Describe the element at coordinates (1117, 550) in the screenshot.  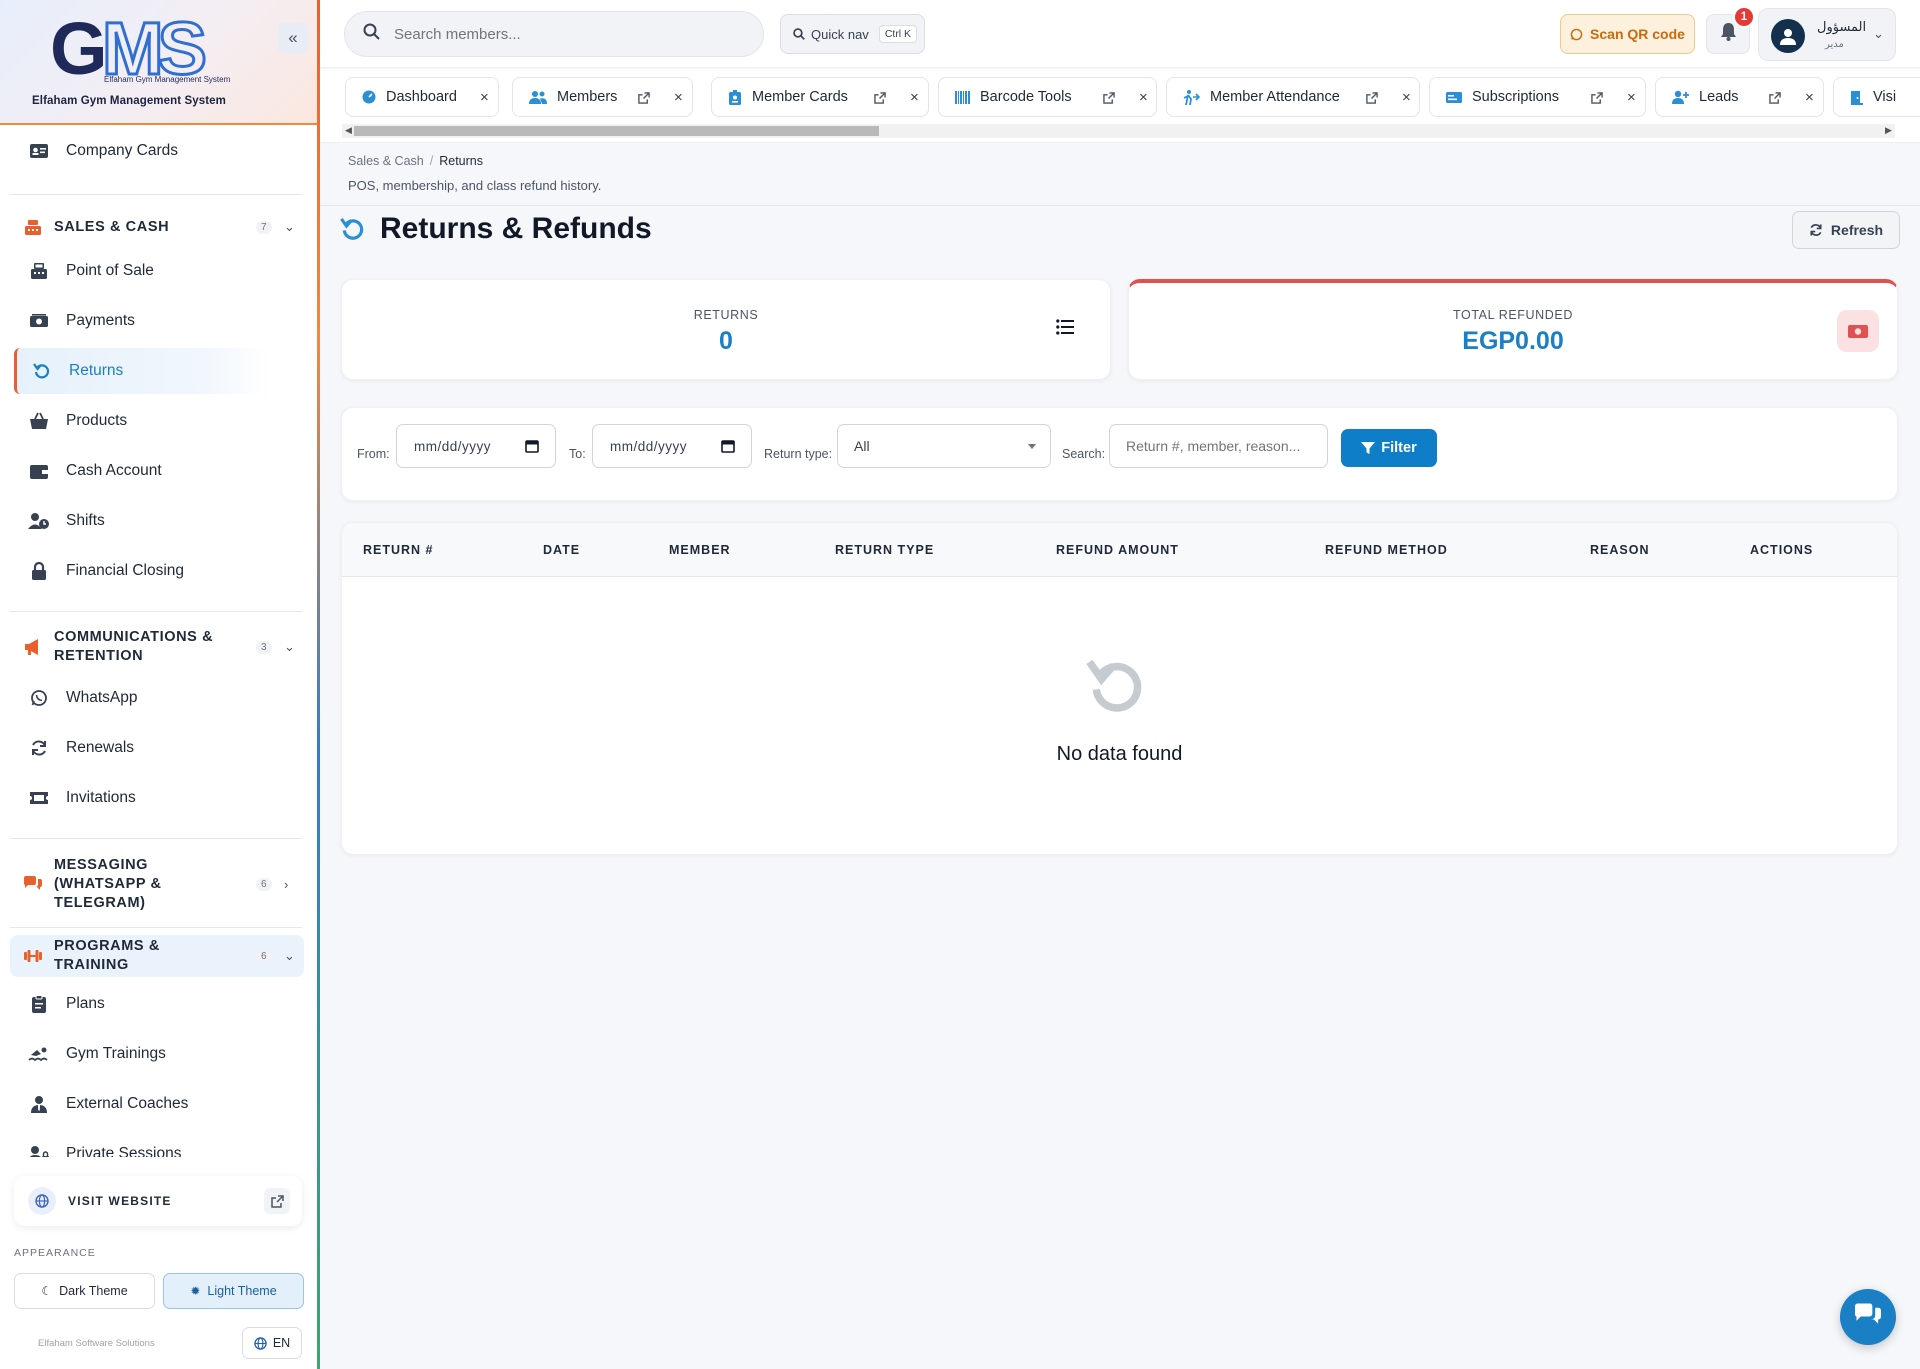
I see `column-header: REFUND AMOUNT` at that location.